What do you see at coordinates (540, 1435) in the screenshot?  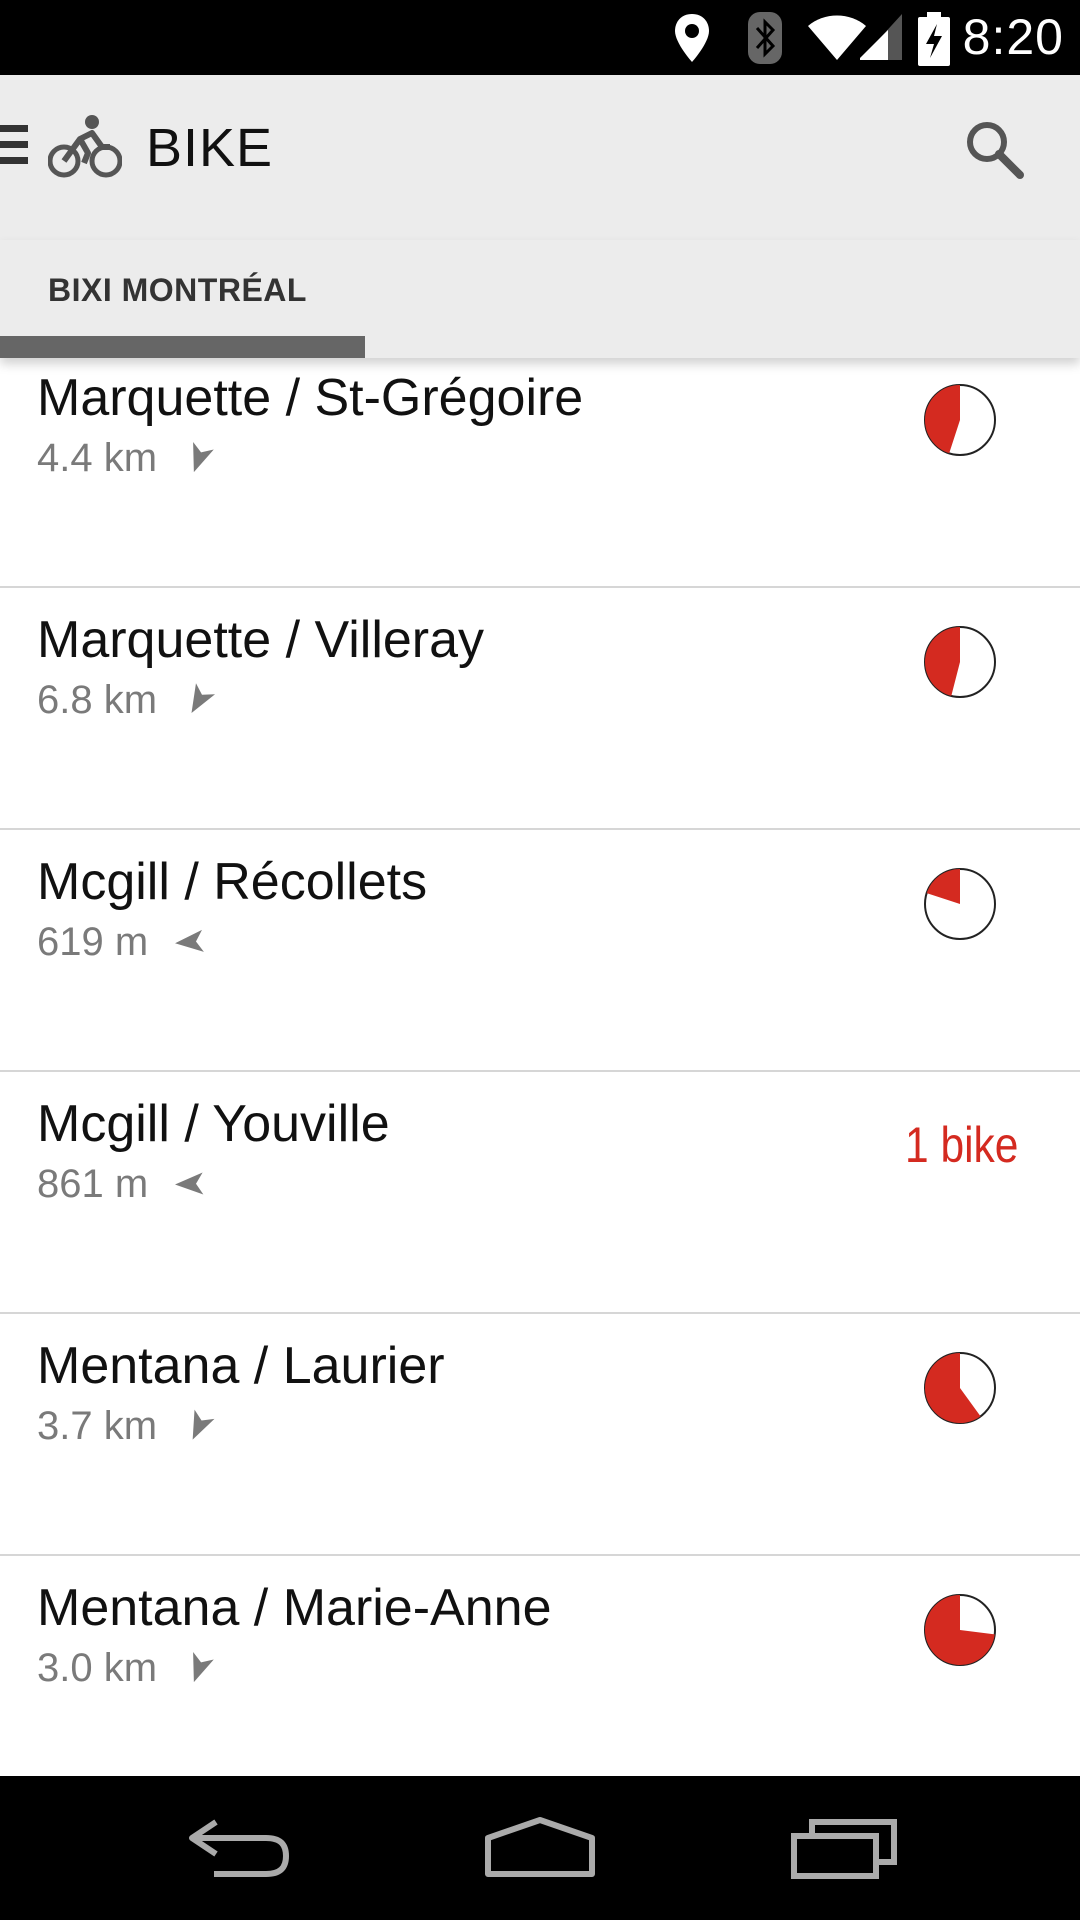 I see `station-row: Mentana / Laurier 3.7 km` at bounding box center [540, 1435].